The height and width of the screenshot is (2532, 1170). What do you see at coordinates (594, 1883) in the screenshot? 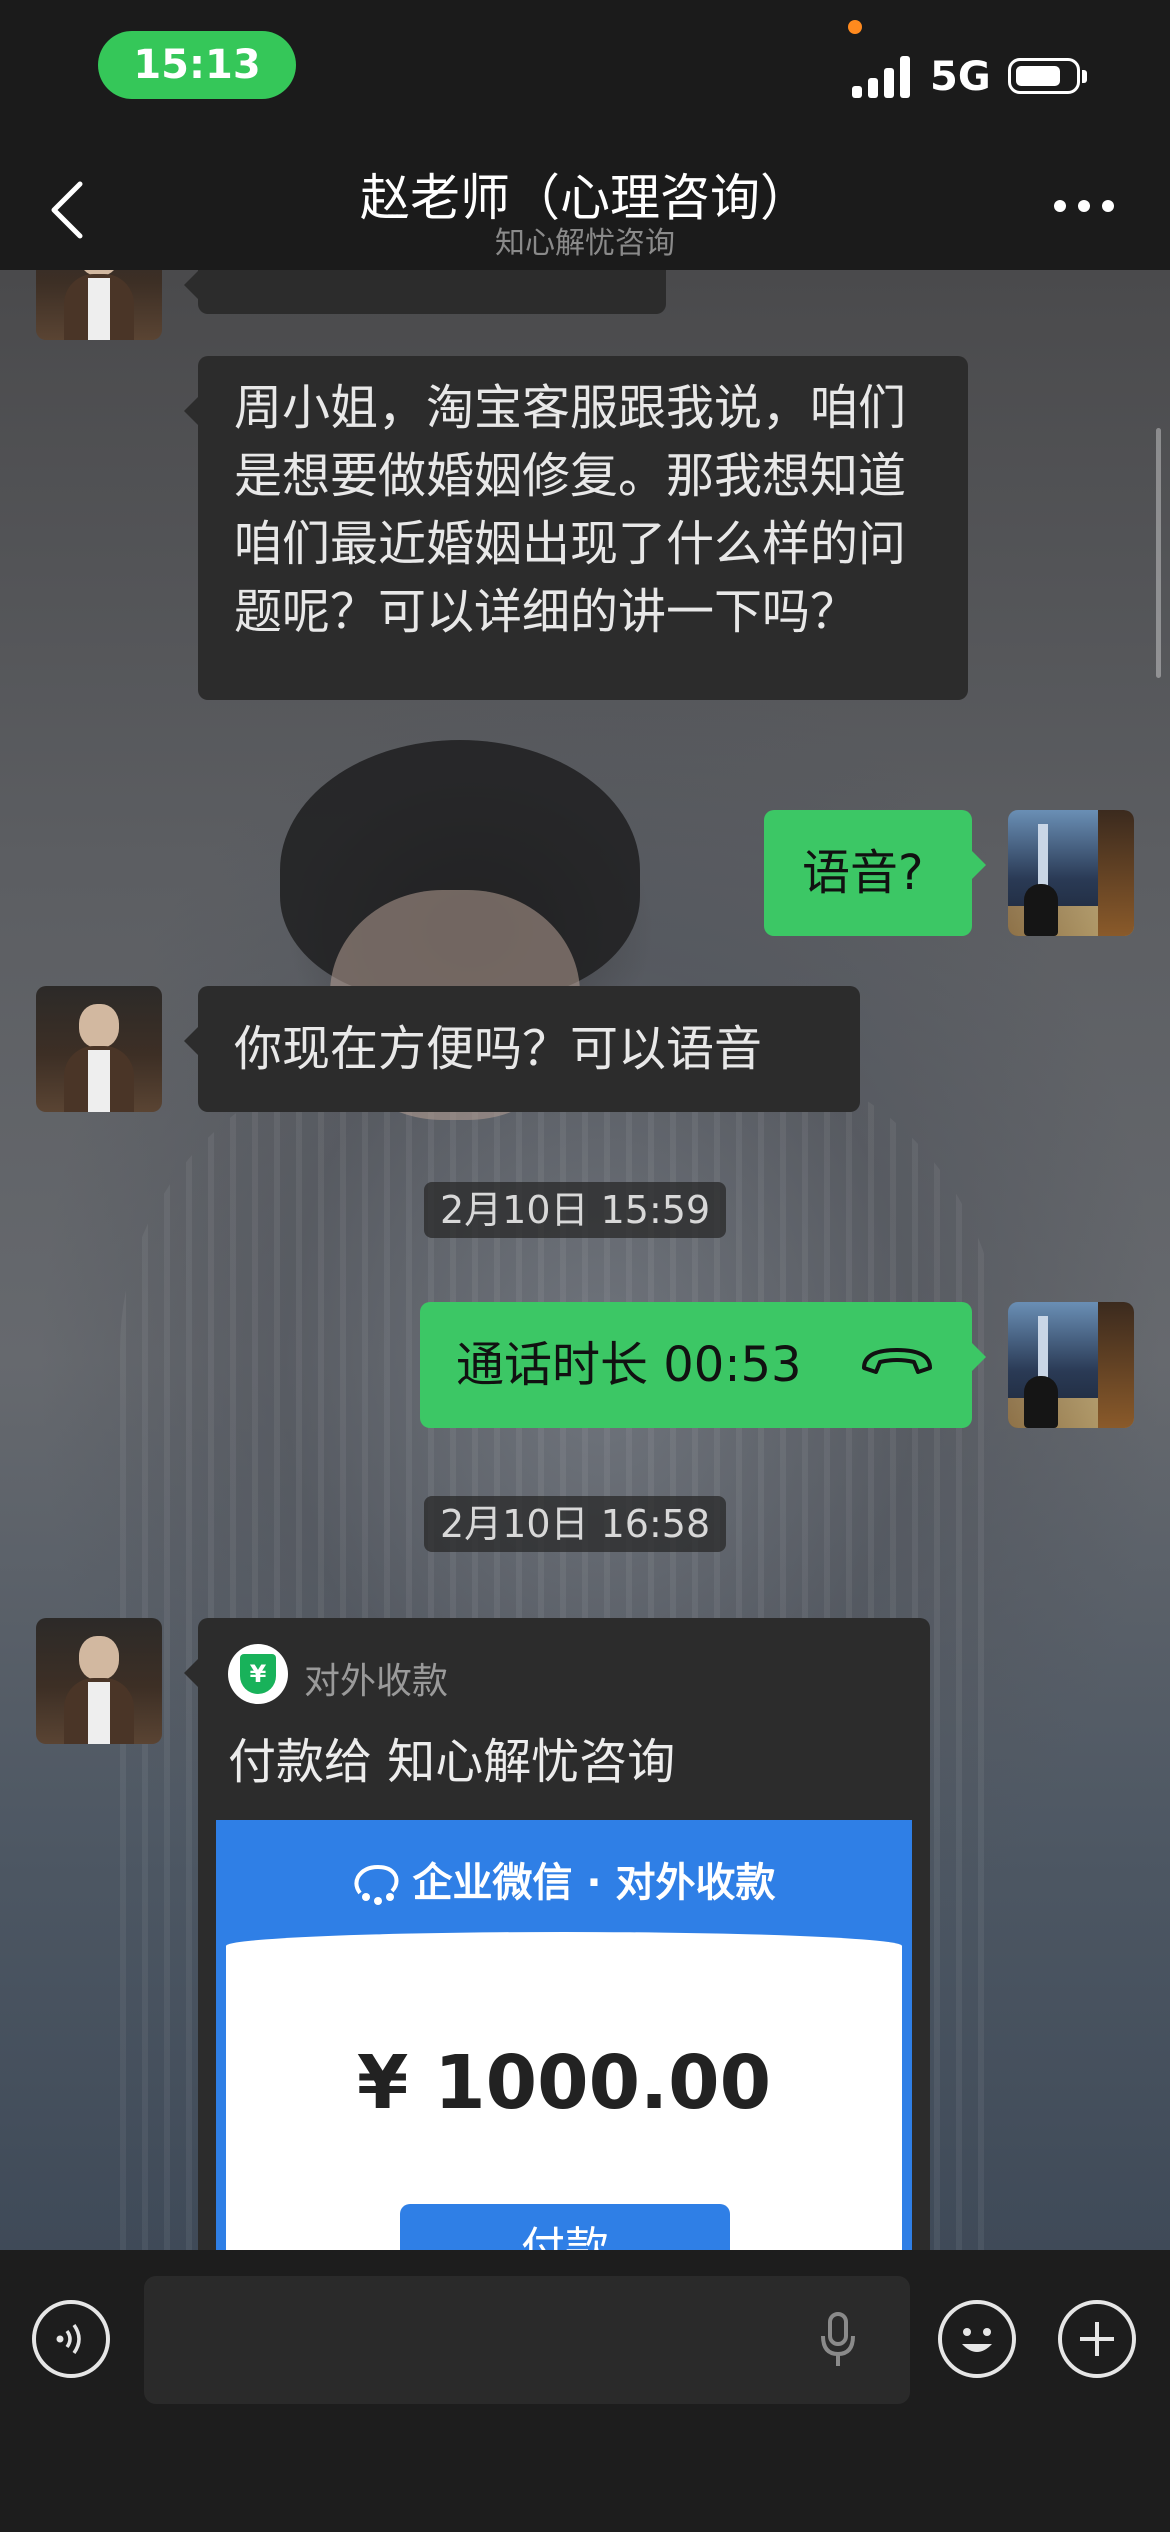
I see `payment-brand-text: 企业微信 · 对外收款` at bounding box center [594, 1883].